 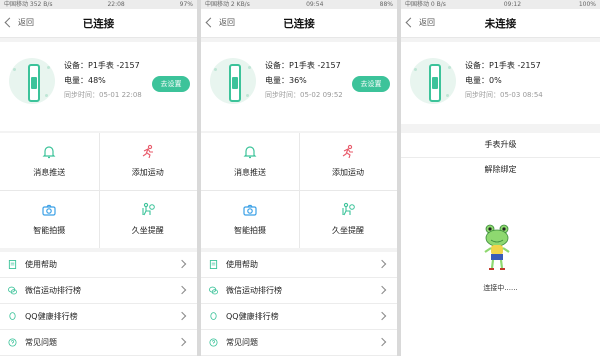 What do you see at coordinates (12, 264) in the screenshot?
I see `document-icon` at bounding box center [12, 264].